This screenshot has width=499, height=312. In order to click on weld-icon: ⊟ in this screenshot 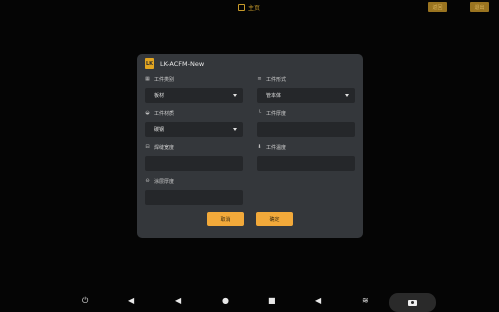, I will do `click(147, 146)`.